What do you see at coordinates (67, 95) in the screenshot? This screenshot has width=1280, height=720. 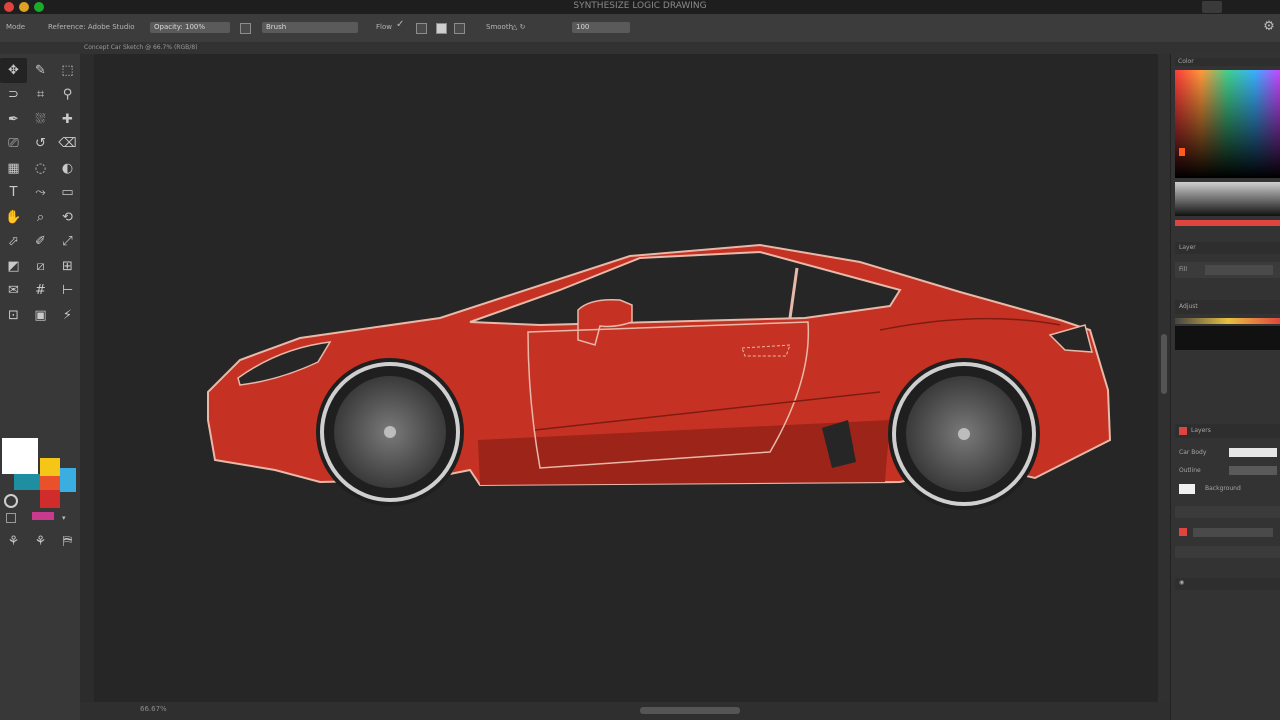 I see `eyedropper-tool-icon: ⚲` at bounding box center [67, 95].